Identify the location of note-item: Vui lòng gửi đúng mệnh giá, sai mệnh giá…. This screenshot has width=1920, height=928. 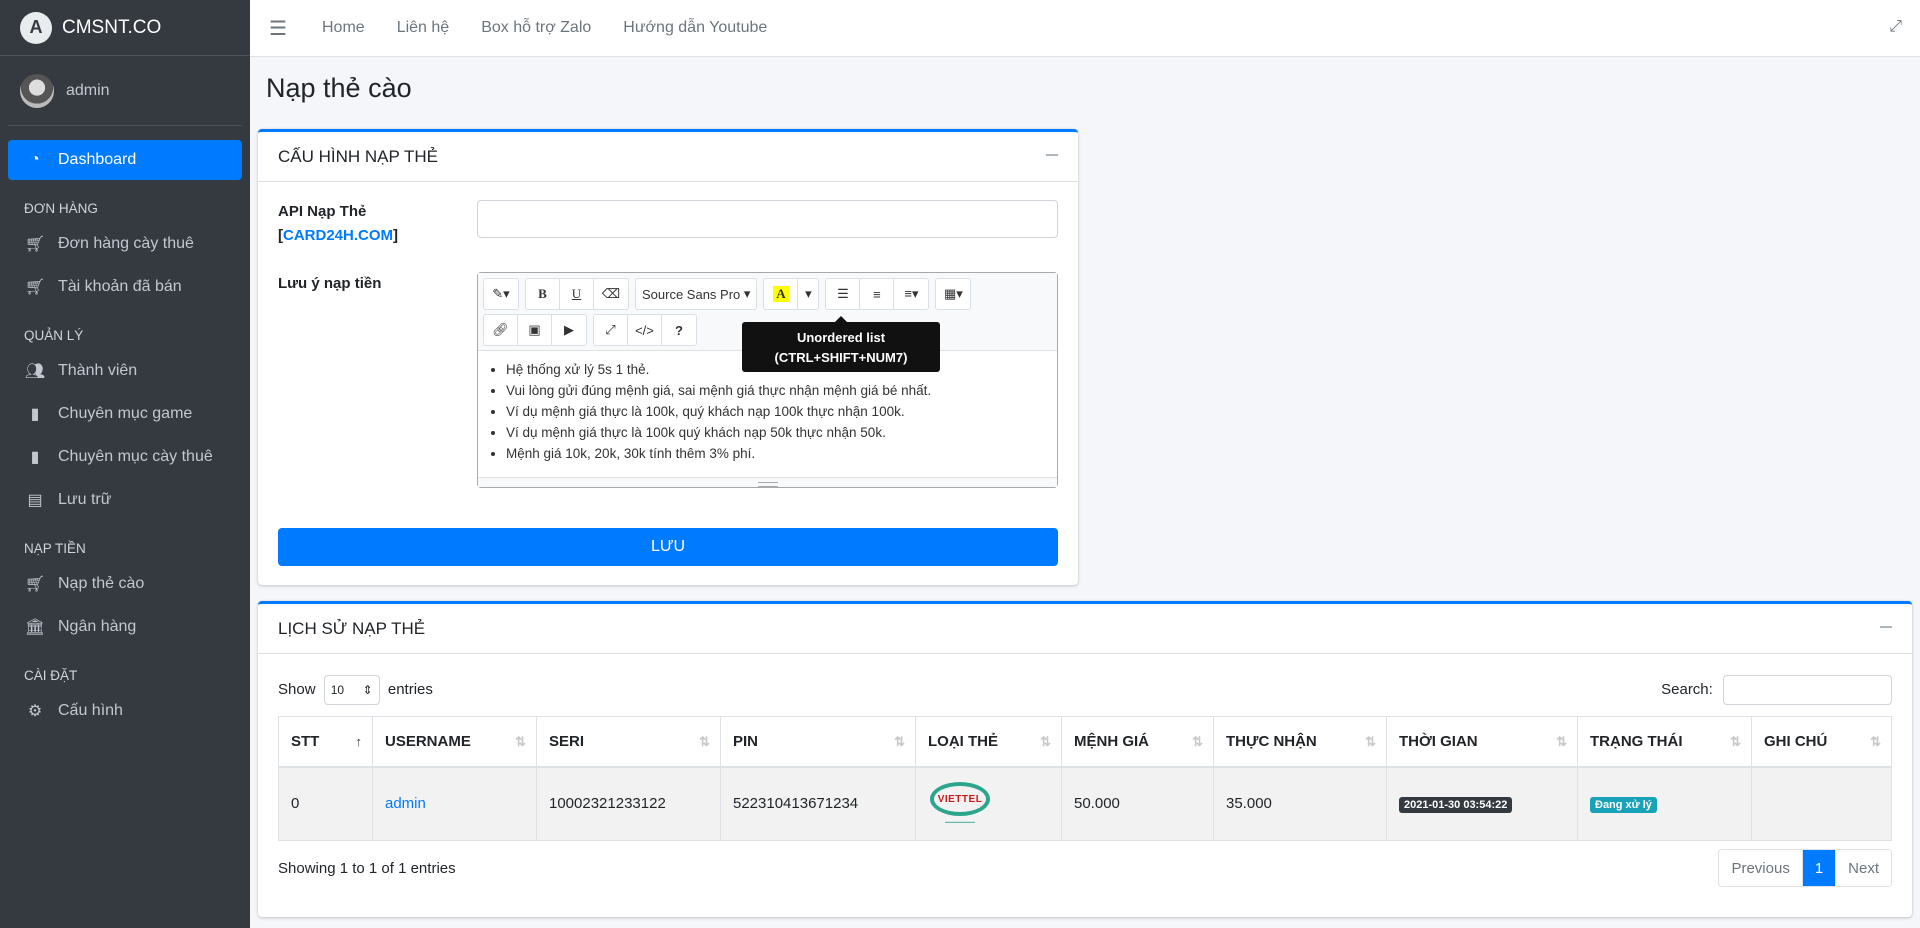
(775, 390).